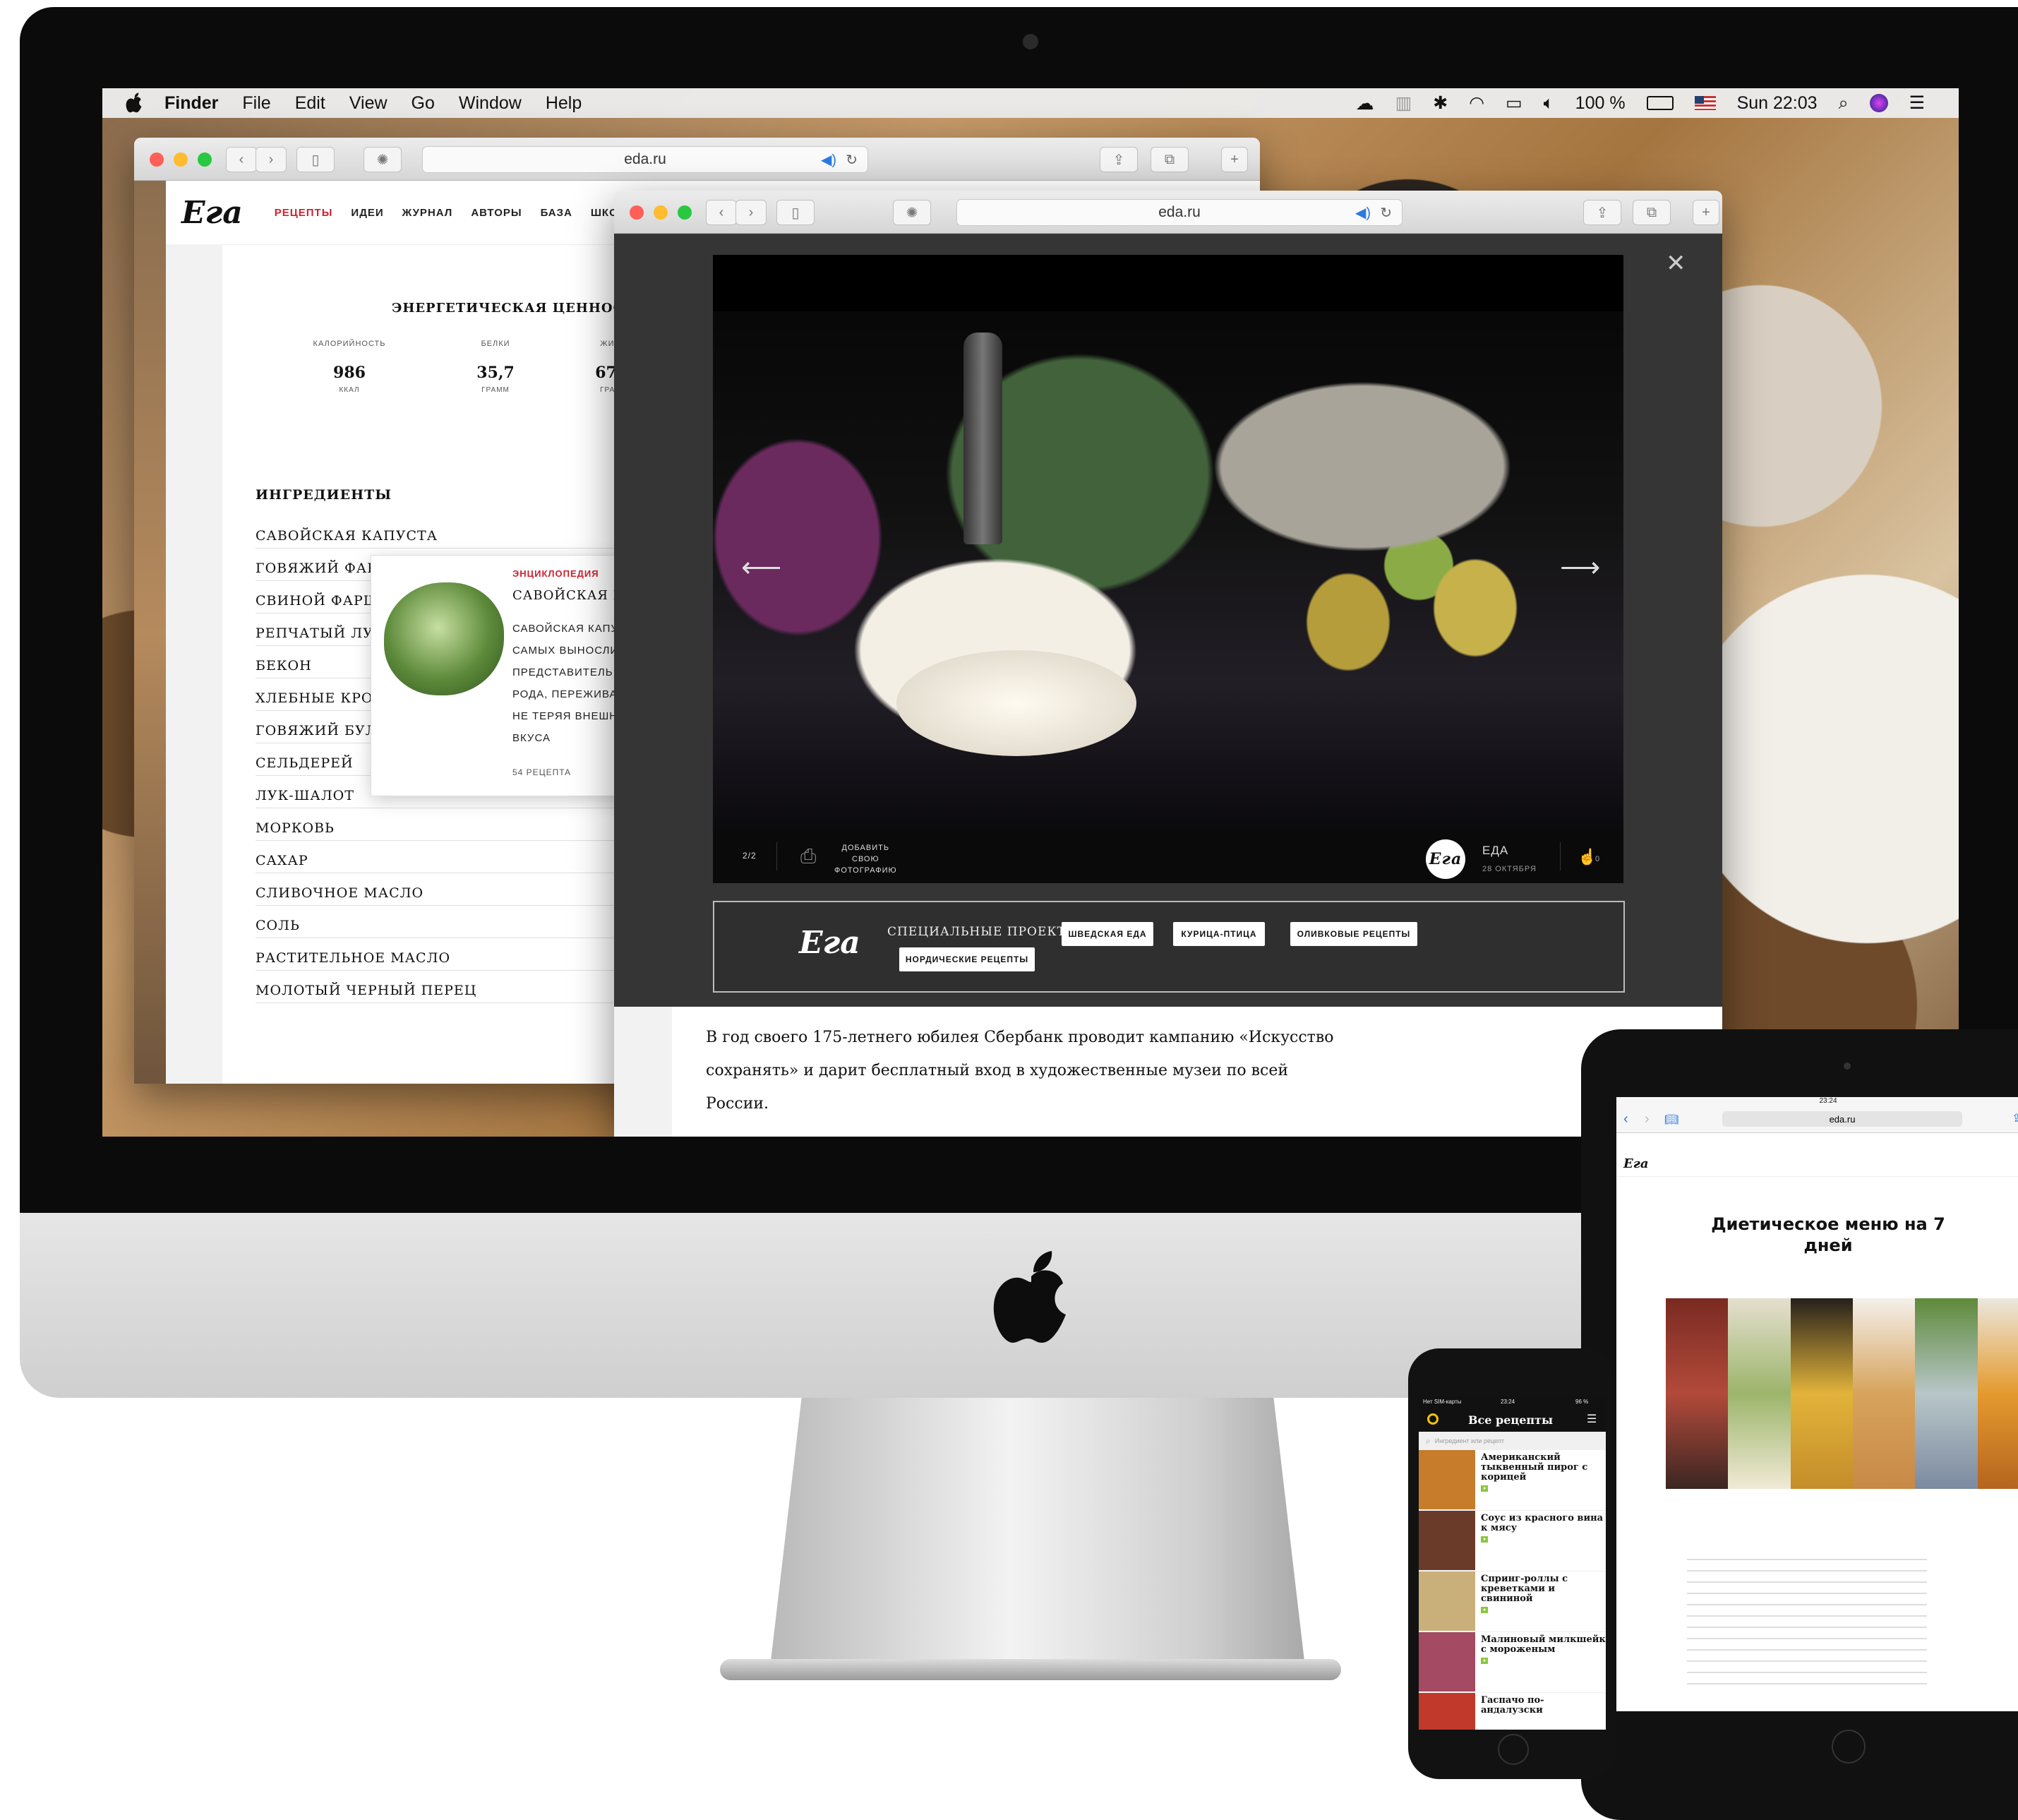 The height and width of the screenshot is (1820, 2018). Describe the element at coordinates (1512, 1711) in the screenshot. I see `list-item: Гаспачо по-андалузски` at that location.